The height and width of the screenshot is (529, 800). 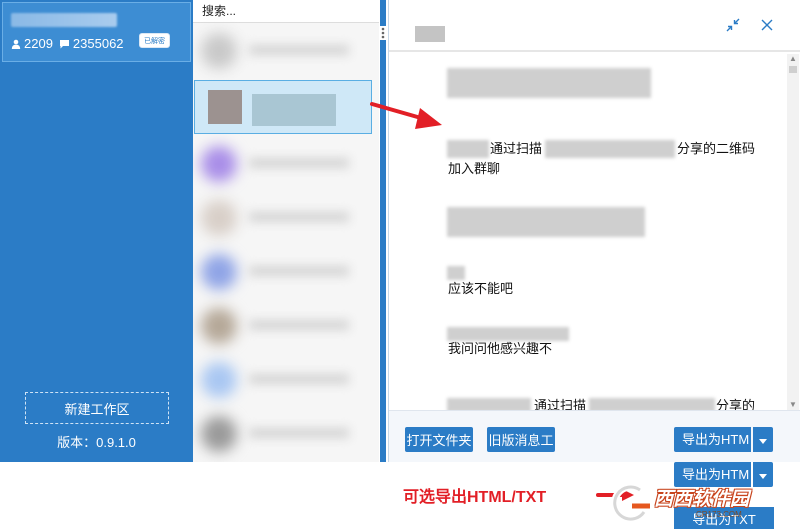 I want to click on messages-stat: 2355062, so click(x=91, y=43).